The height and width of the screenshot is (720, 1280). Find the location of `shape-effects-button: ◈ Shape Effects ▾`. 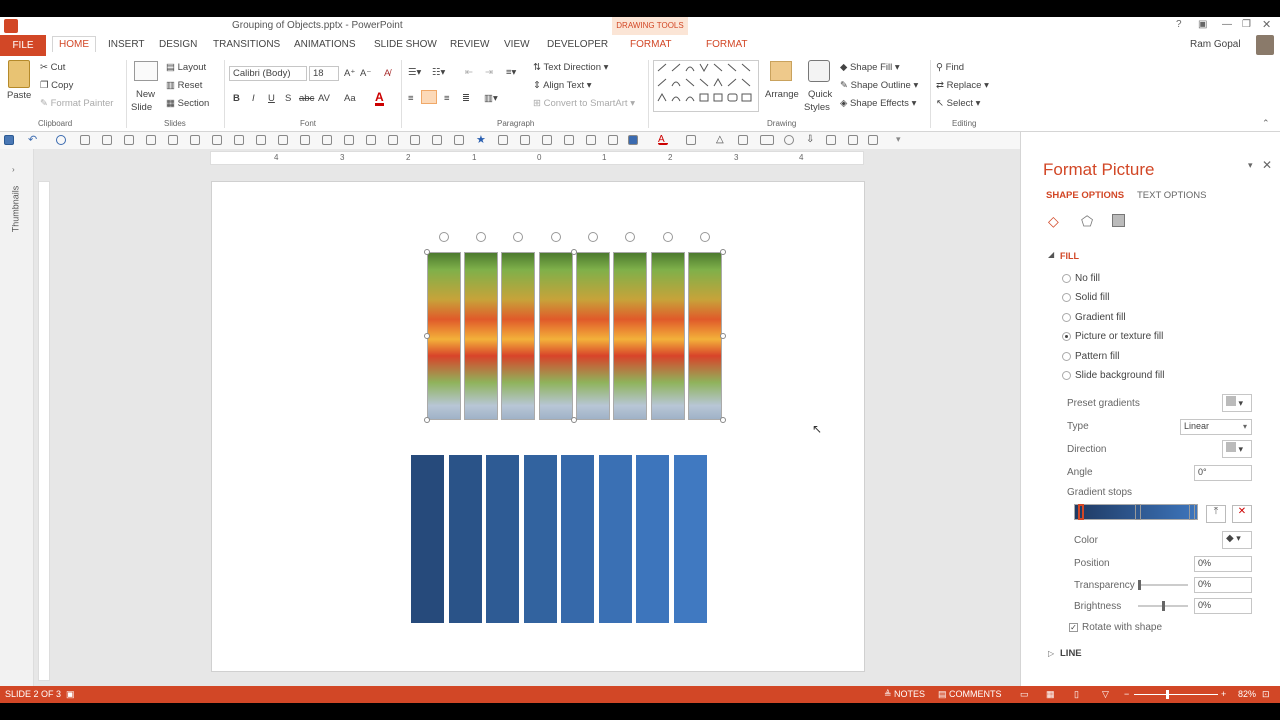

shape-effects-button: ◈ Shape Effects ▾ is located at coordinates (878, 103).